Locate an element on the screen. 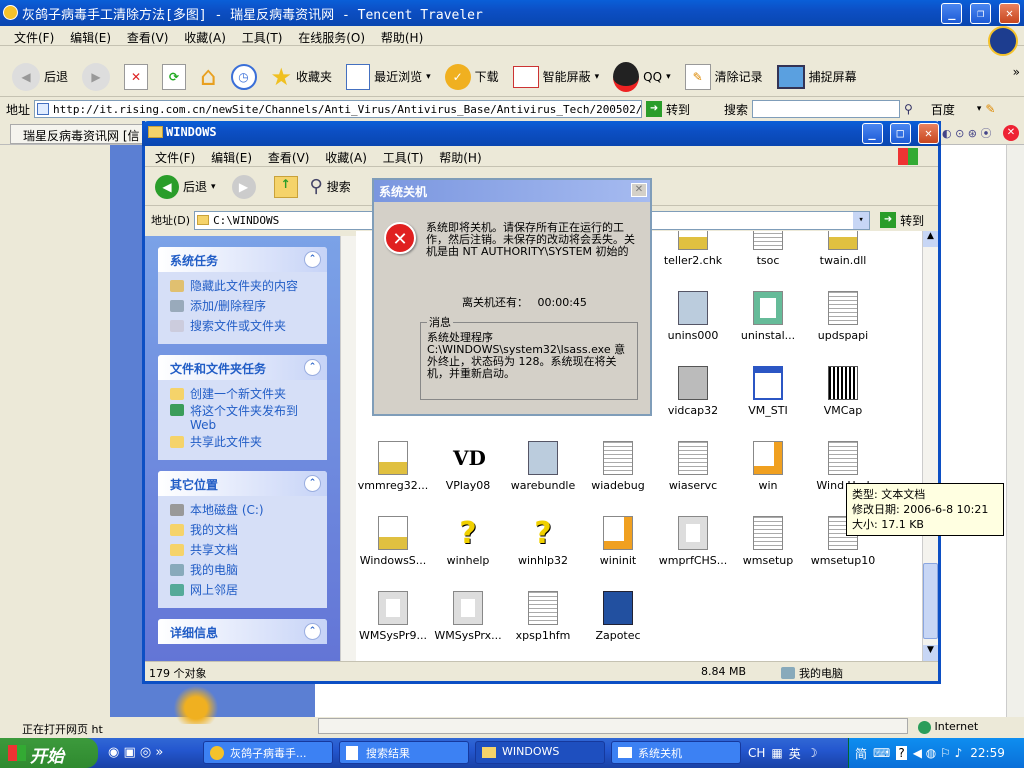 This screenshot has width=1024, height=768. file-item: win is located at coordinates (768, 466).